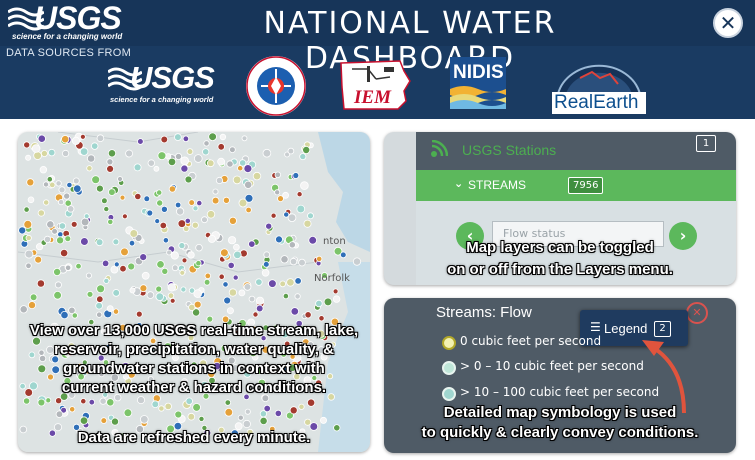  Describe the element at coordinates (728, 23) in the screenshot. I see `close-button: ✕` at that location.